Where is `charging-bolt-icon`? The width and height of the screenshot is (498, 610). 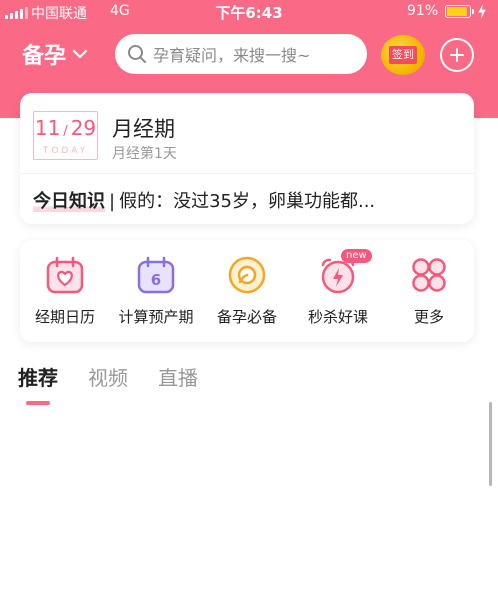 charging-bolt-icon is located at coordinates (482, 11).